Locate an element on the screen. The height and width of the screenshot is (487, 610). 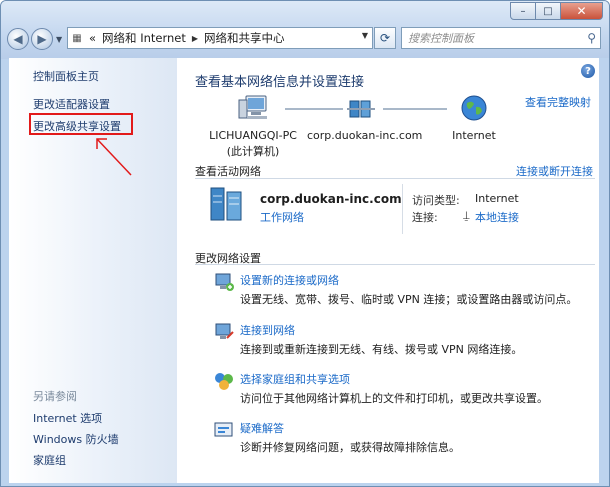
active-networks-heading: 查看活动网络 is located at coordinates (228, 171).